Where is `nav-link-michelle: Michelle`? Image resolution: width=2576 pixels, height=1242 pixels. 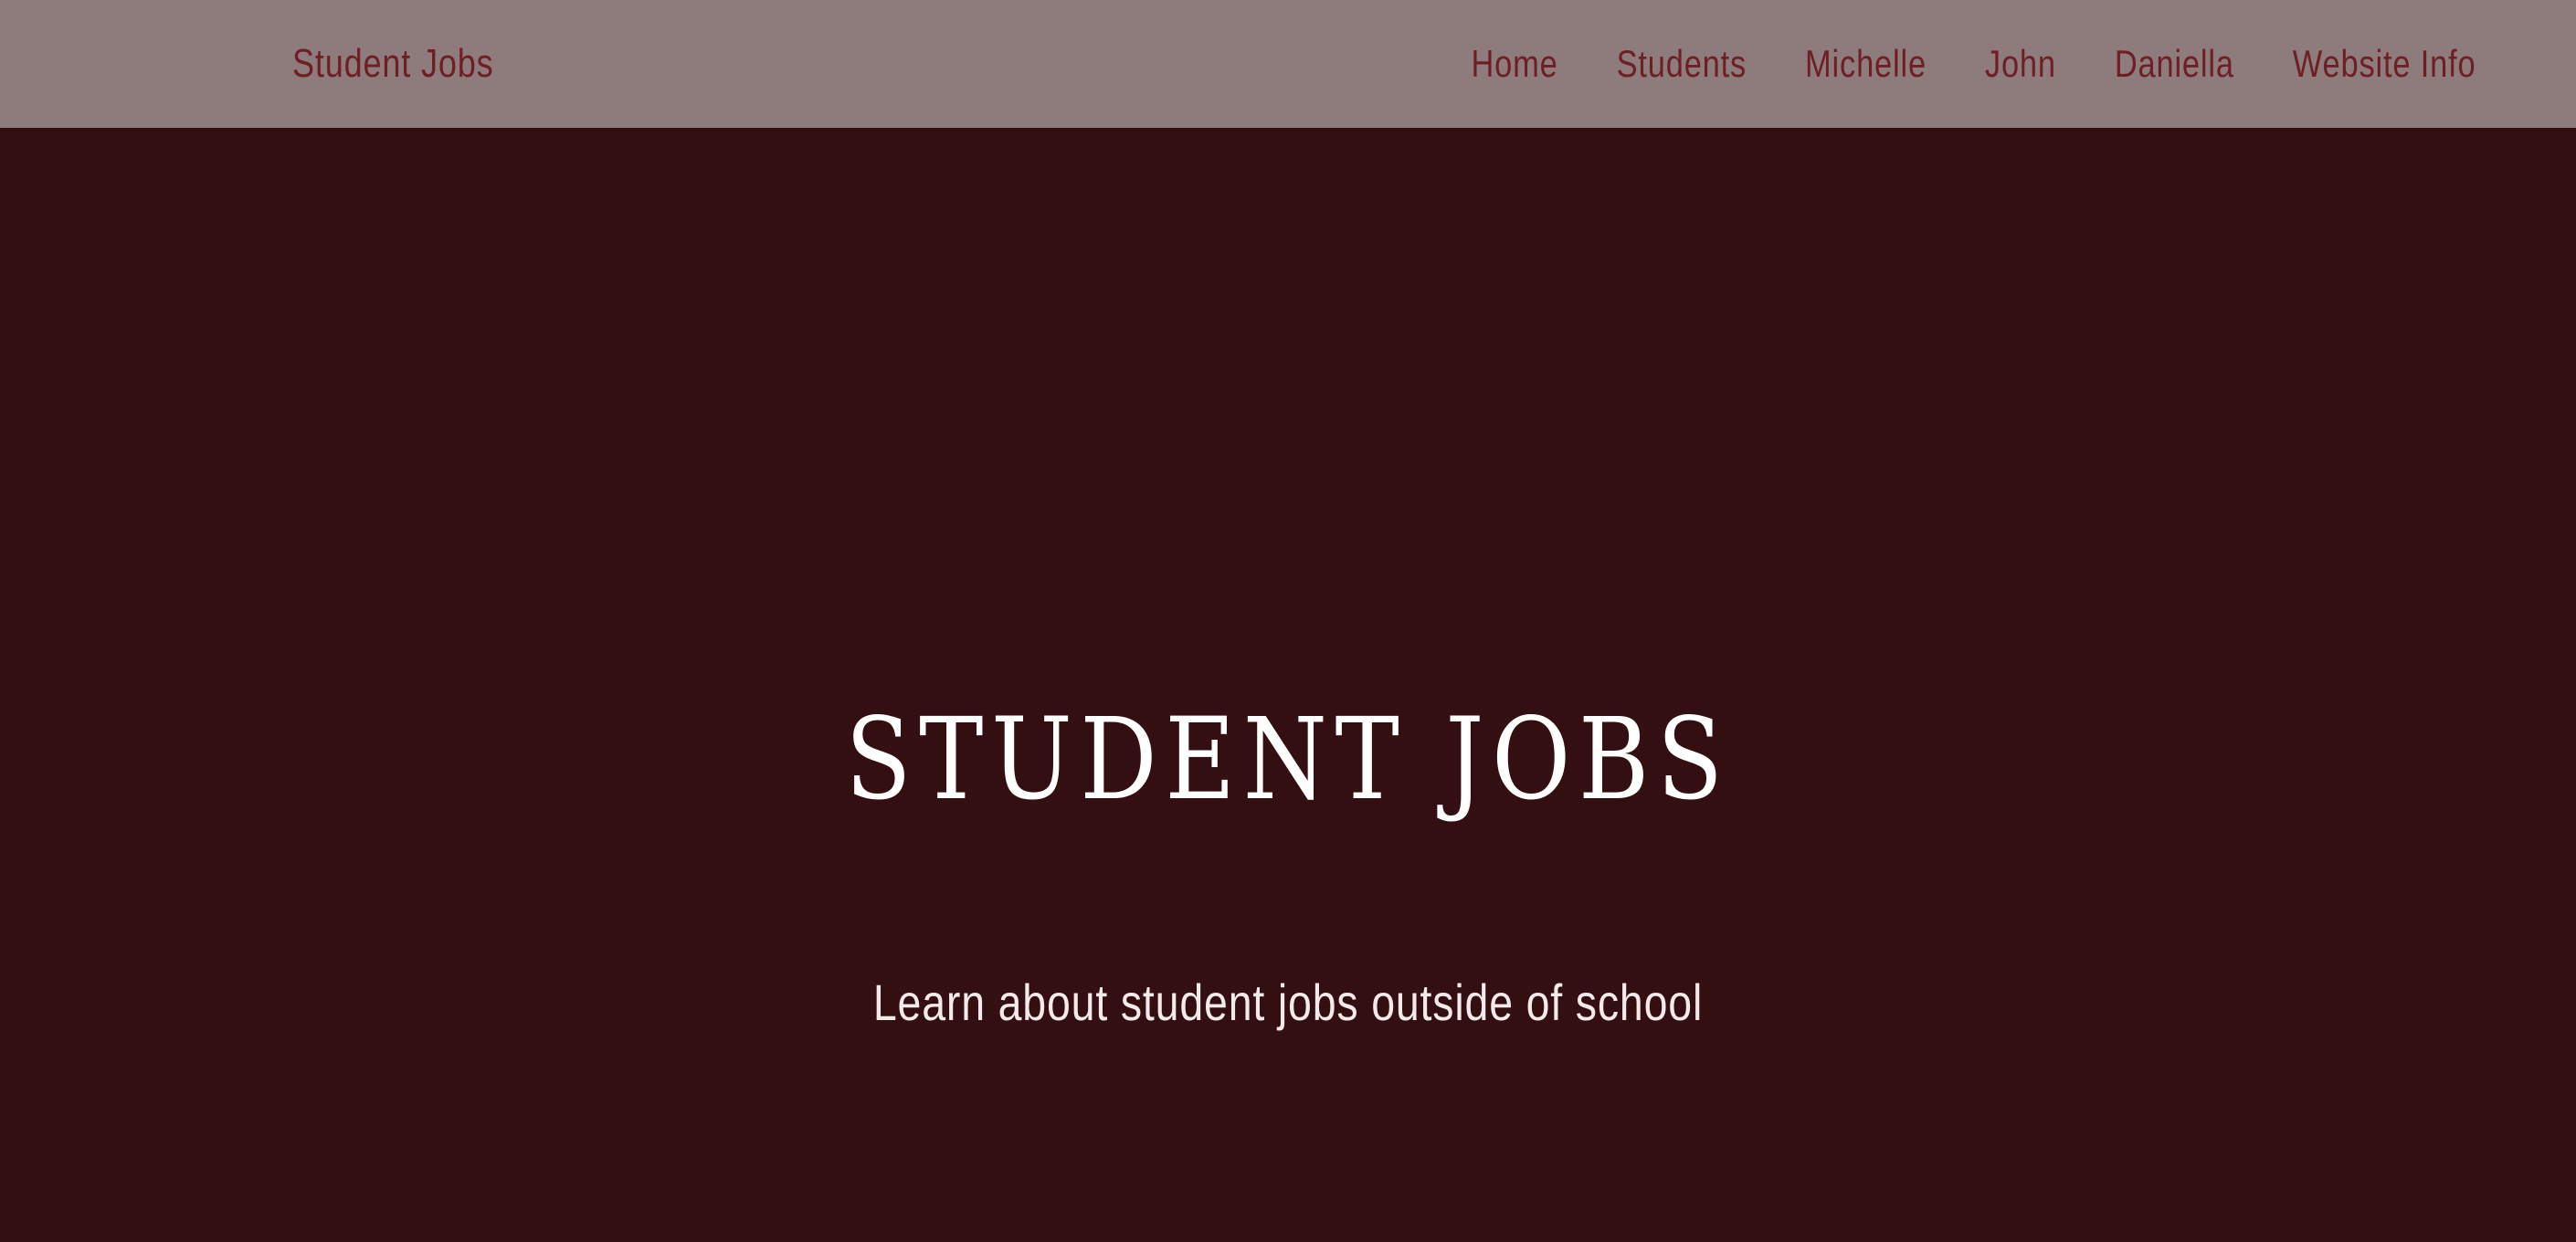 nav-link-michelle: Michelle is located at coordinates (1866, 64).